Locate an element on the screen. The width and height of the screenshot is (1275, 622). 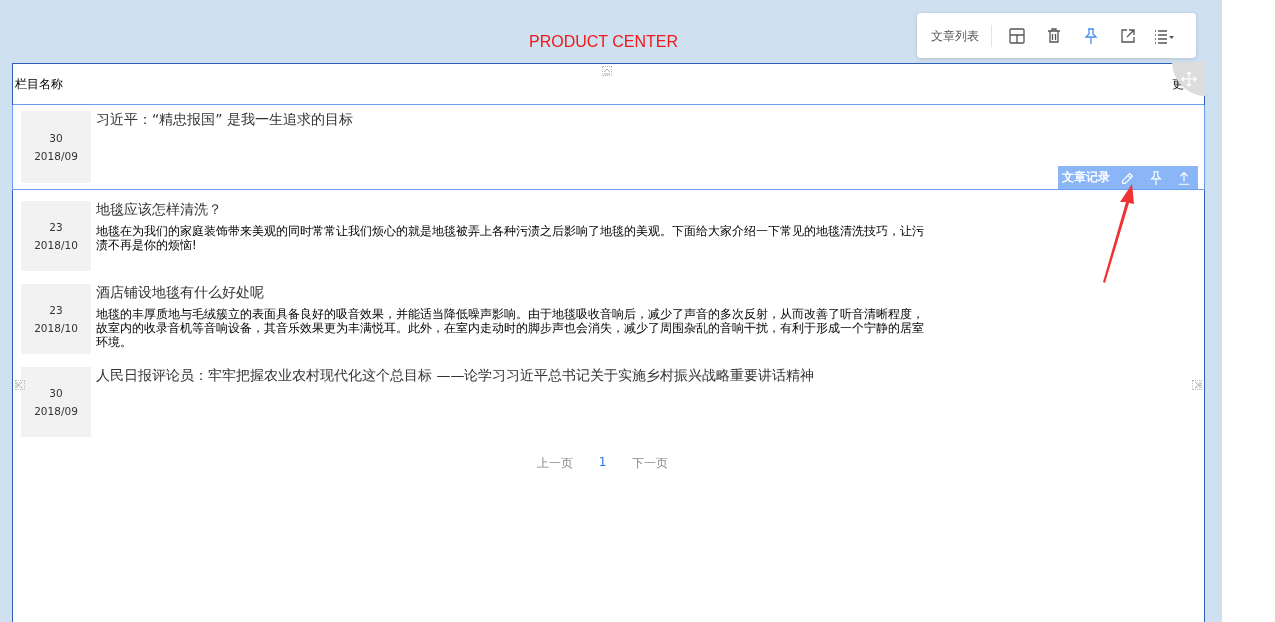
column-title: 栏目名称 is located at coordinates (39, 84).